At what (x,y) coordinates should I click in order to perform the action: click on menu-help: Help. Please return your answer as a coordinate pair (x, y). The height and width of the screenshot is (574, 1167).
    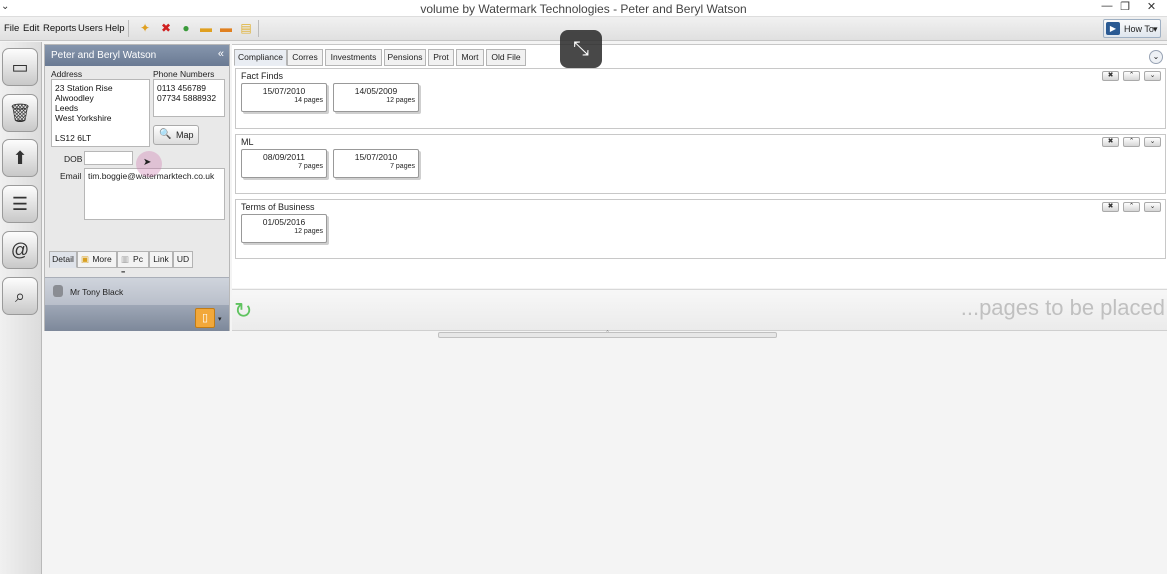
    Looking at the image, I should click on (115, 28).